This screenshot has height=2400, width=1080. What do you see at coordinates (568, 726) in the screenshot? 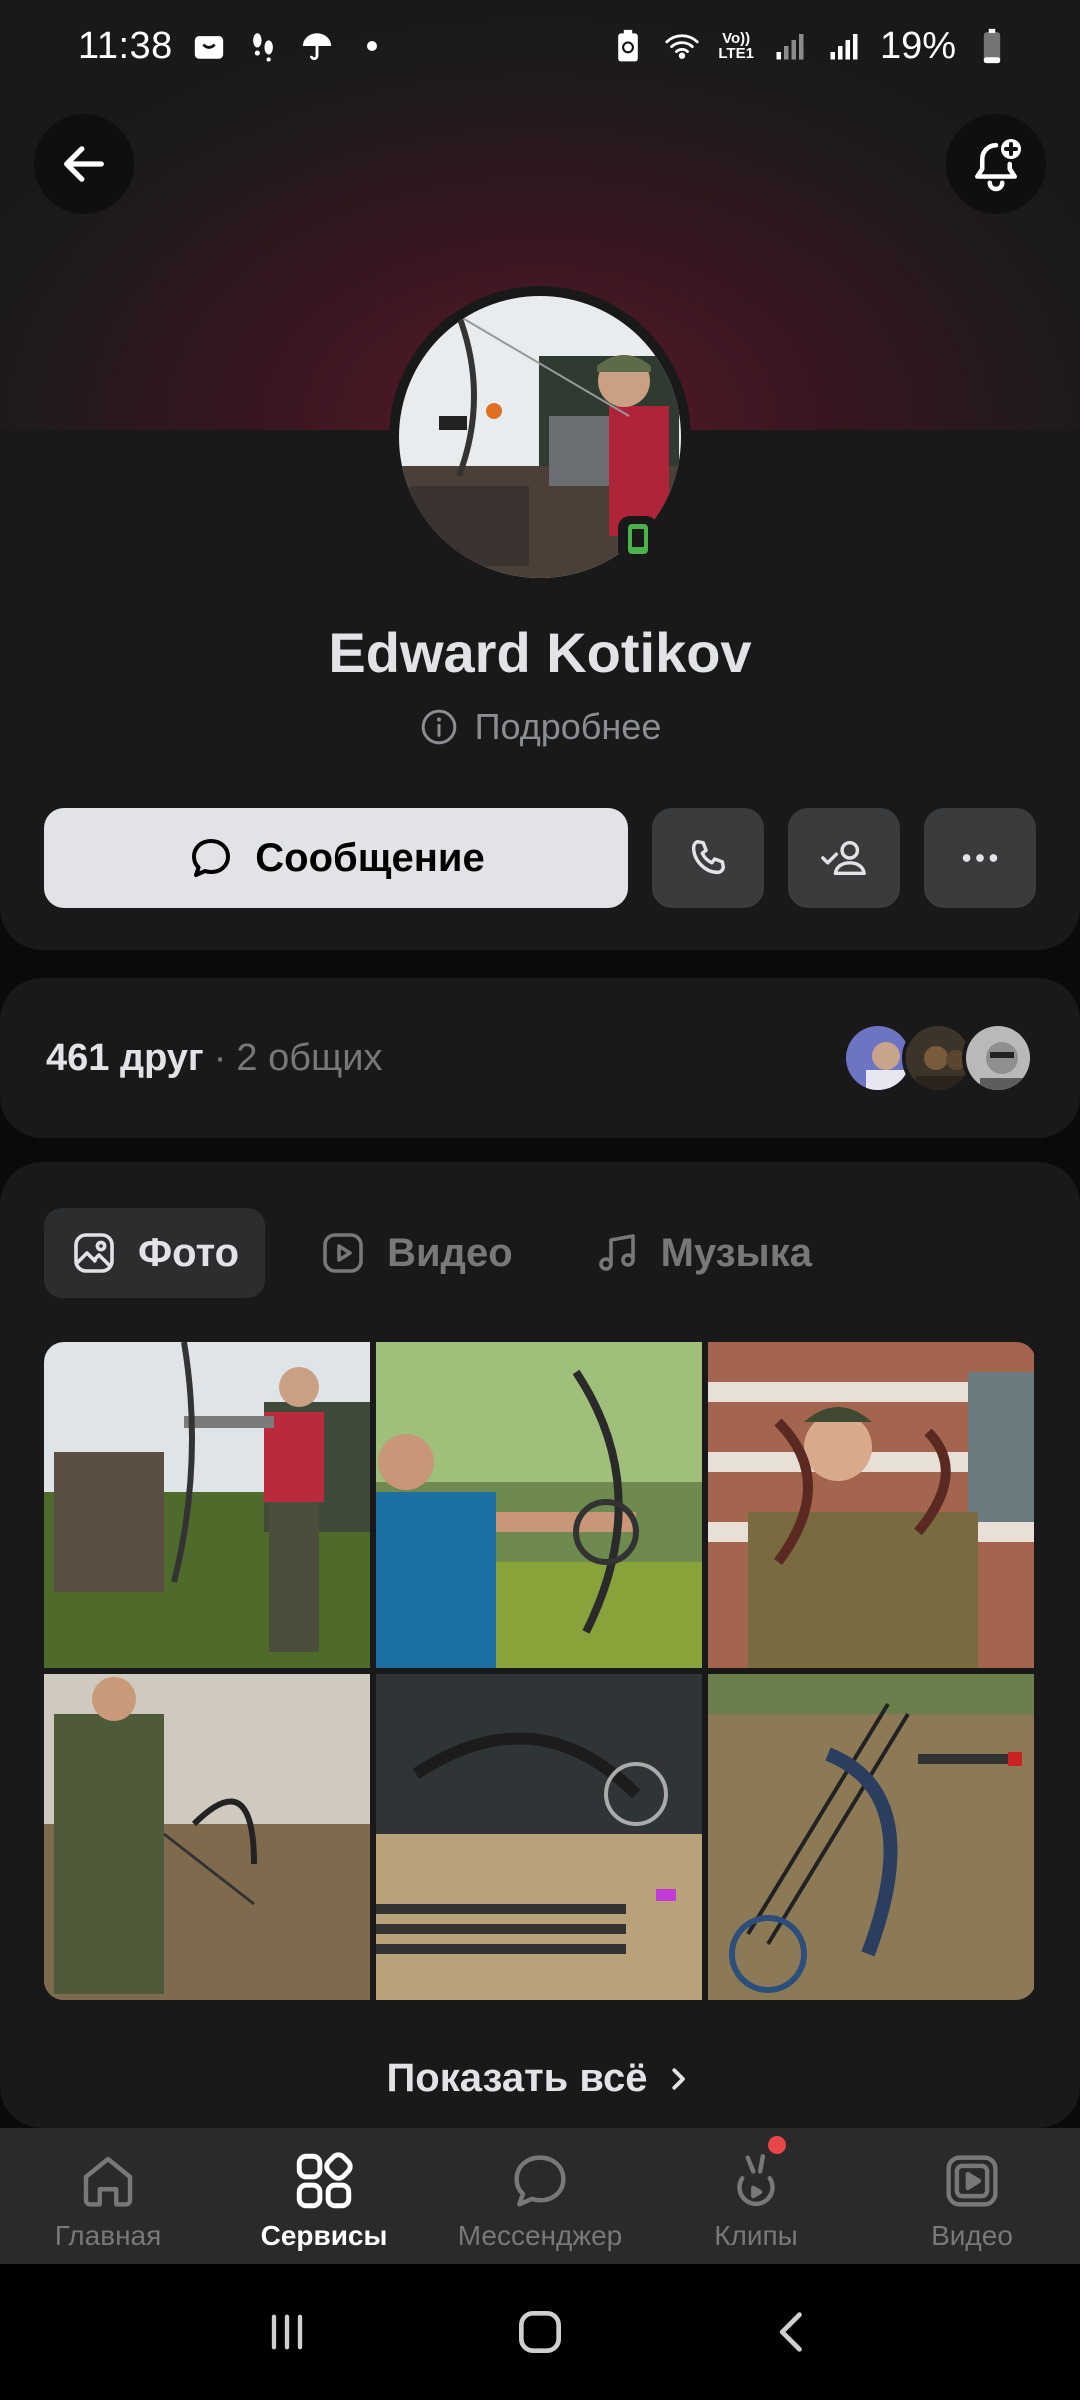
I see `details-label: Подробнее` at bounding box center [568, 726].